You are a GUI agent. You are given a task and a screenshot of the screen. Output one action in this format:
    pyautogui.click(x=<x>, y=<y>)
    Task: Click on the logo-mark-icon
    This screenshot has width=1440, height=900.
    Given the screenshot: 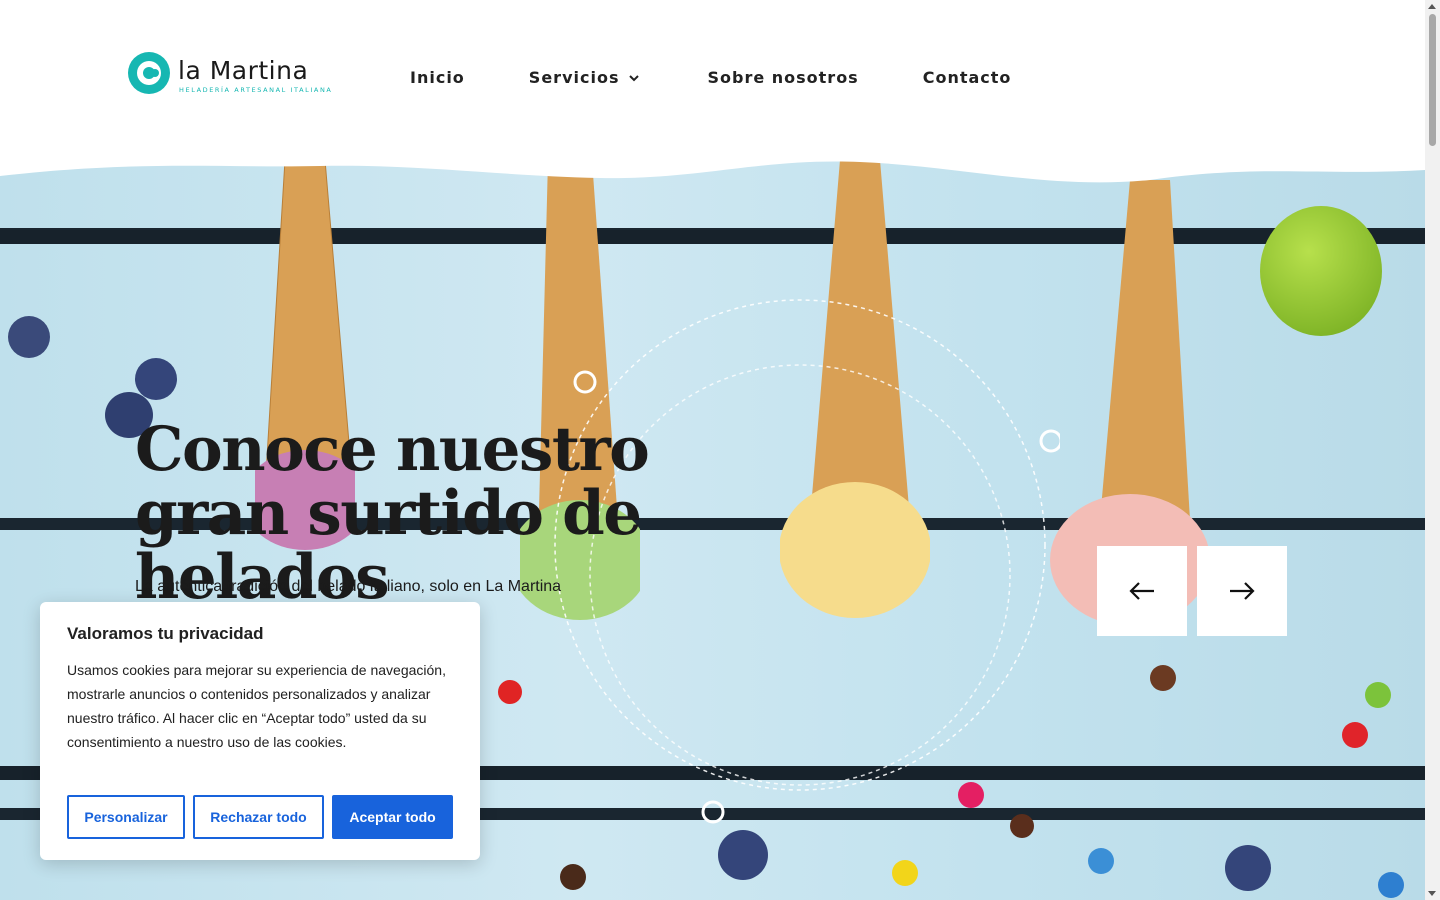 What is the action you would take?
    pyautogui.click(x=149, y=73)
    